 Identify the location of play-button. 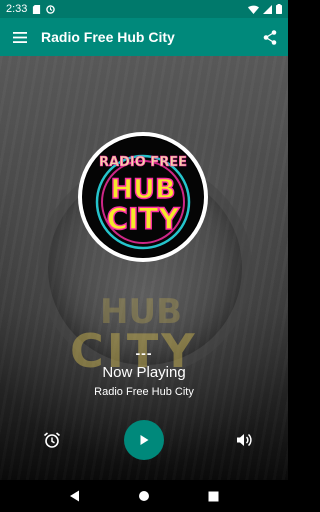
(144, 440).